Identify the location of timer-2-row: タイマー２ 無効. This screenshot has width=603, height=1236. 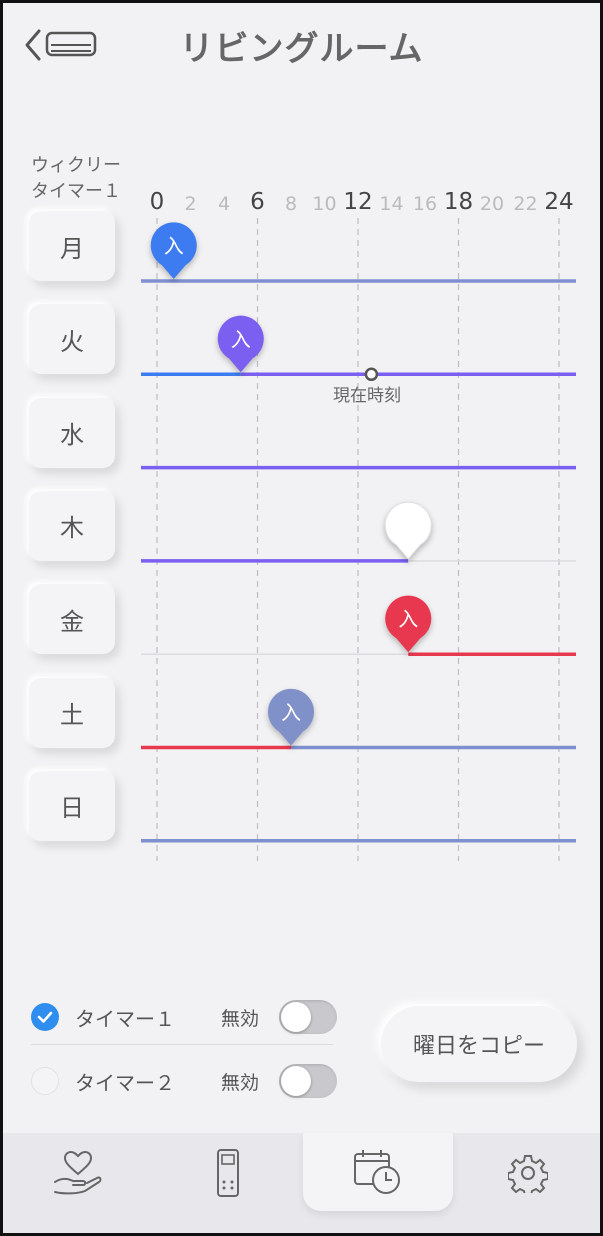
(186, 1081).